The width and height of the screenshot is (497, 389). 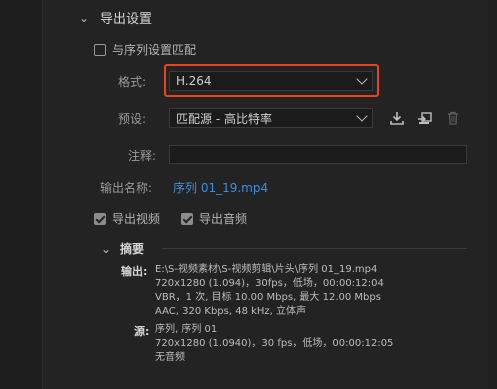 What do you see at coordinates (132, 119) in the screenshot?
I see `preset-label: 预设:` at bounding box center [132, 119].